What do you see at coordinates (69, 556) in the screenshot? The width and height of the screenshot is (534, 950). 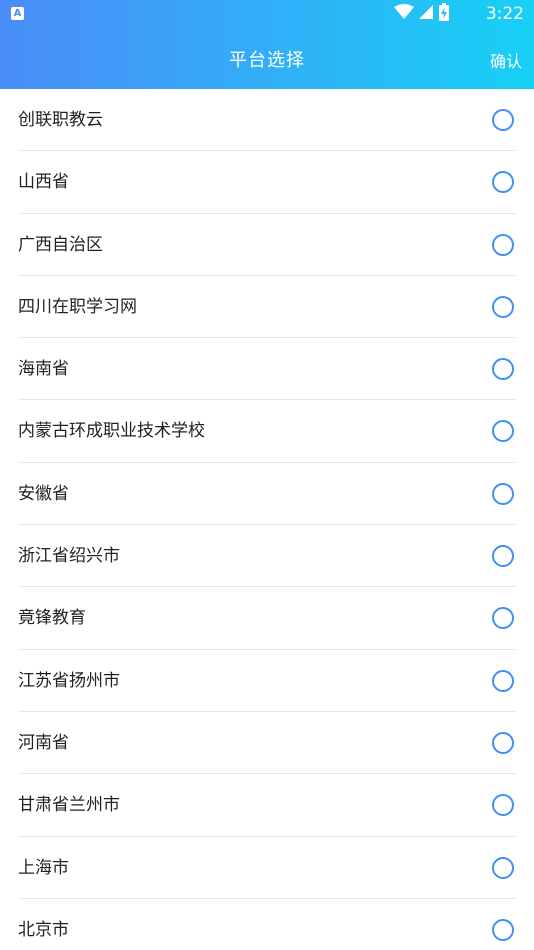 I see `list-item-label: 浙江省绍兴市` at bounding box center [69, 556].